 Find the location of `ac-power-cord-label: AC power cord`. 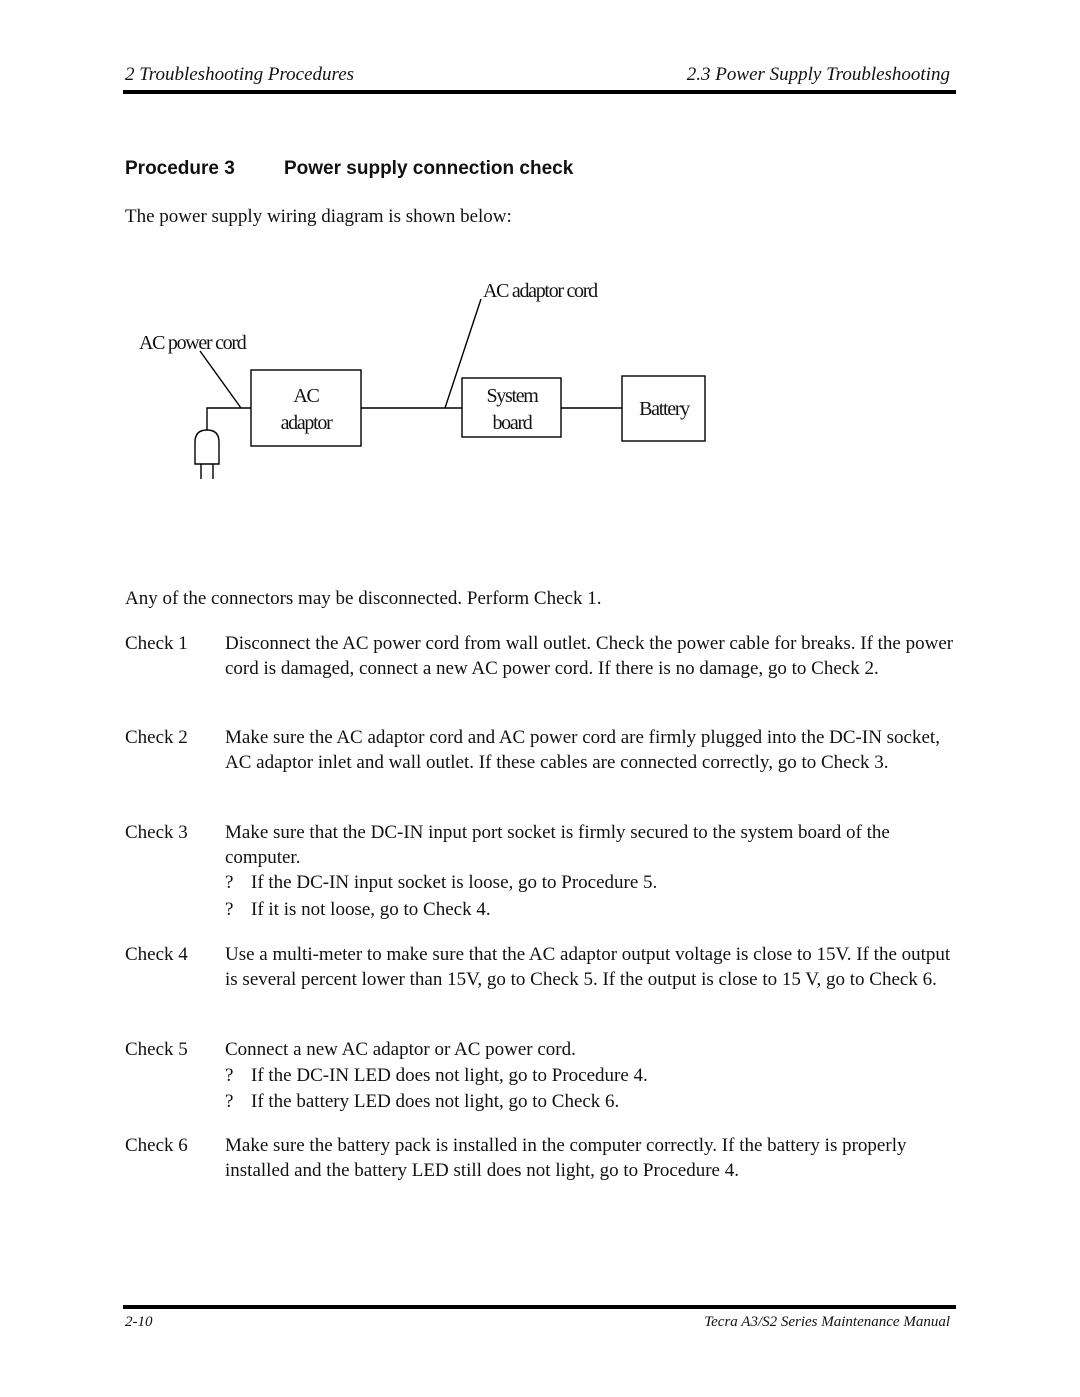

ac-power-cord-label: AC power cord is located at coordinates (193, 343).